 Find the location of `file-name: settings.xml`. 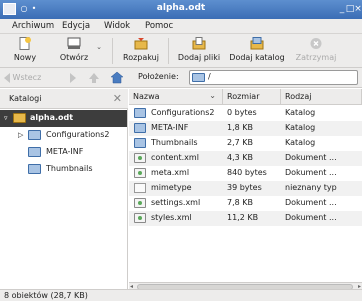

file-name: settings.xml is located at coordinates (176, 202).